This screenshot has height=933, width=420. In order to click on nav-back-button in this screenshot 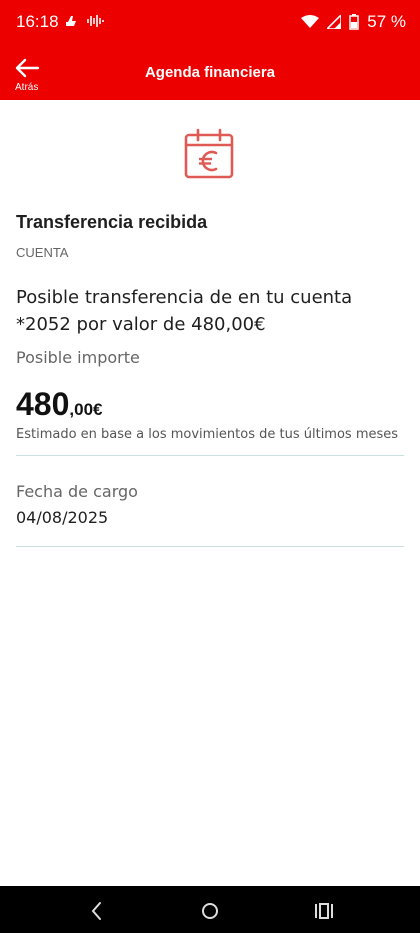, I will do `click(97, 911)`.